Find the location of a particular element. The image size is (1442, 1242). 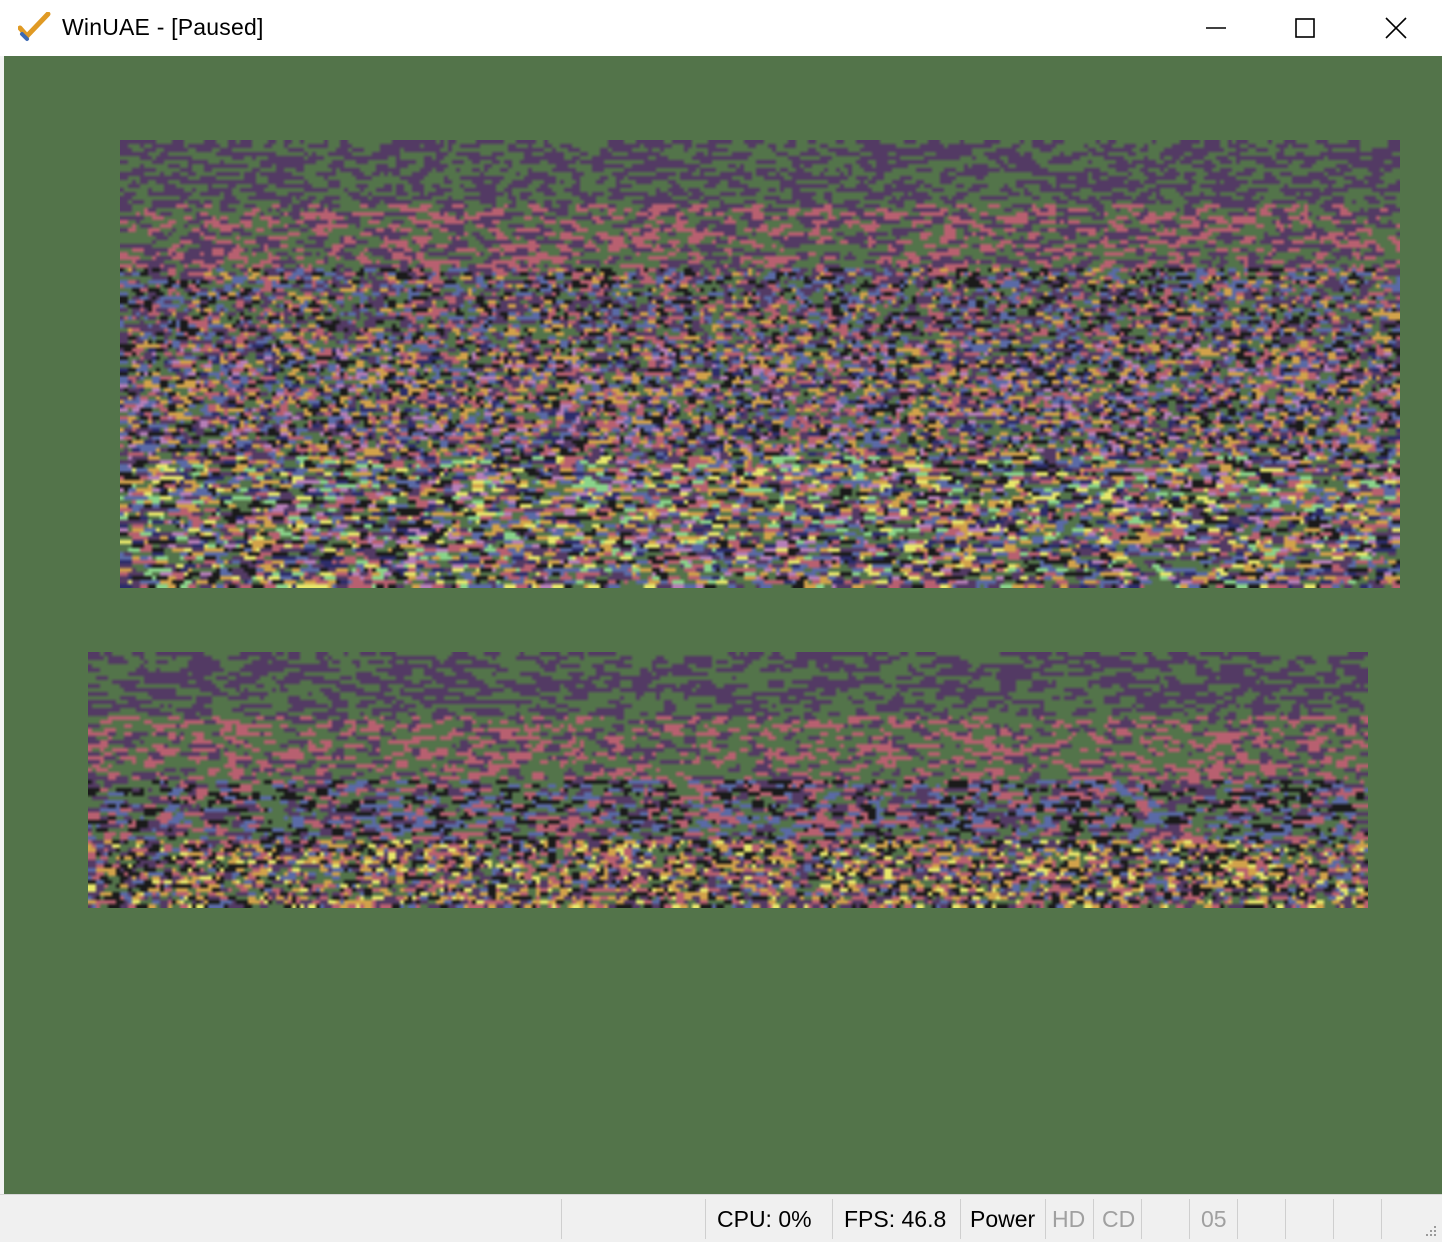

cd-led: CD is located at coordinates (1118, 1219).